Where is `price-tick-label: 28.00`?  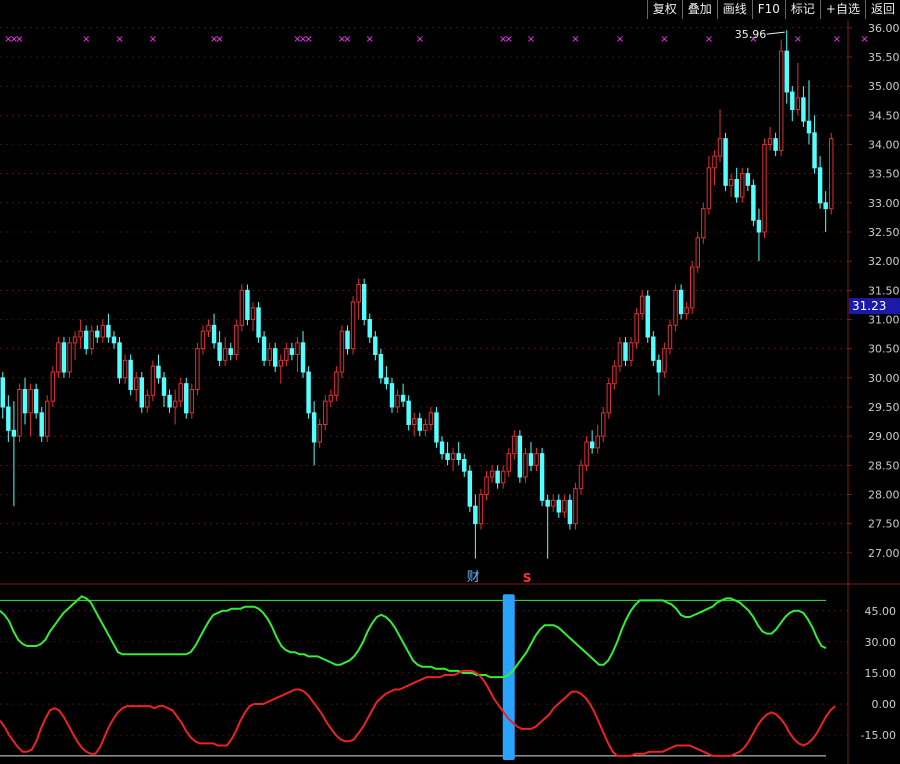 price-tick-label: 28.00 is located at coordinates (884, 495).